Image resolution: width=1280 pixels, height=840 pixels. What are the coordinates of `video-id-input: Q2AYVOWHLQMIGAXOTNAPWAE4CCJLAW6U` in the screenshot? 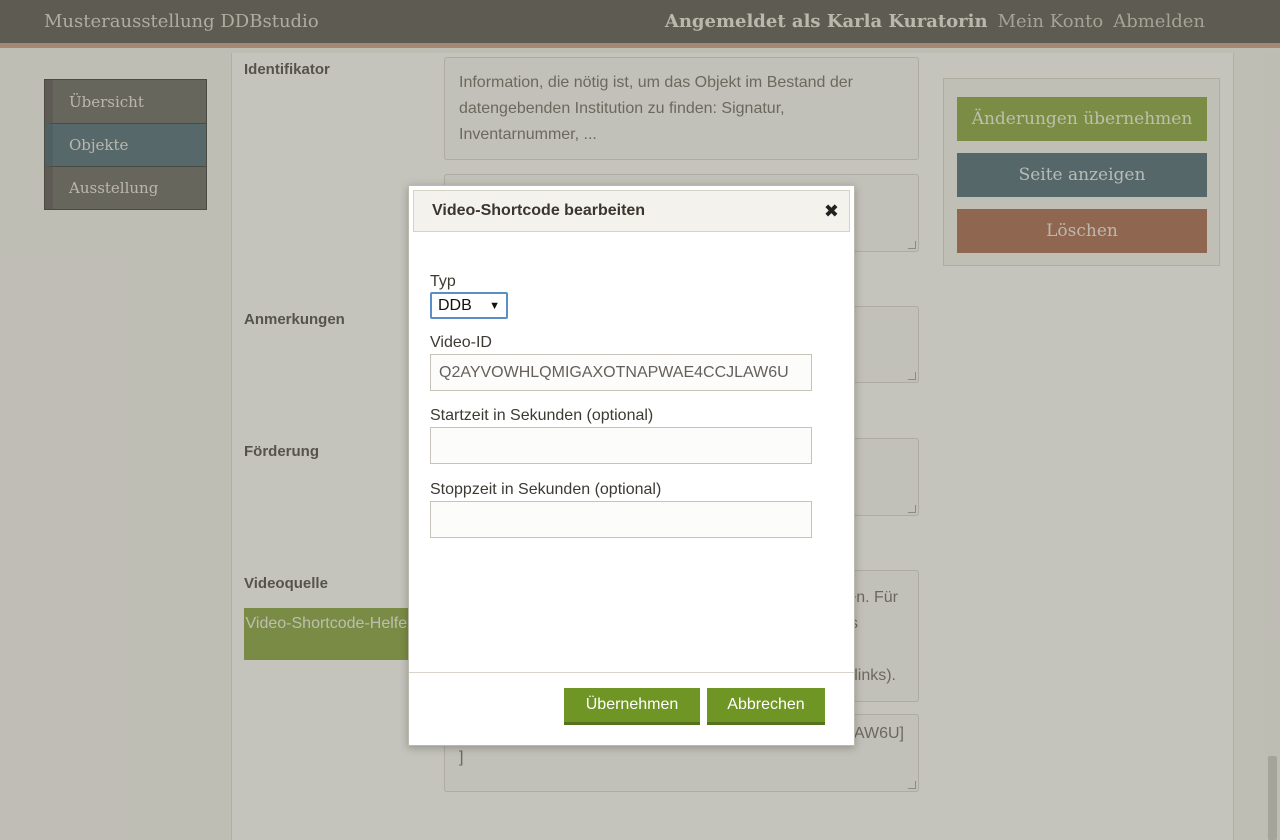 It's located at (621, 372).